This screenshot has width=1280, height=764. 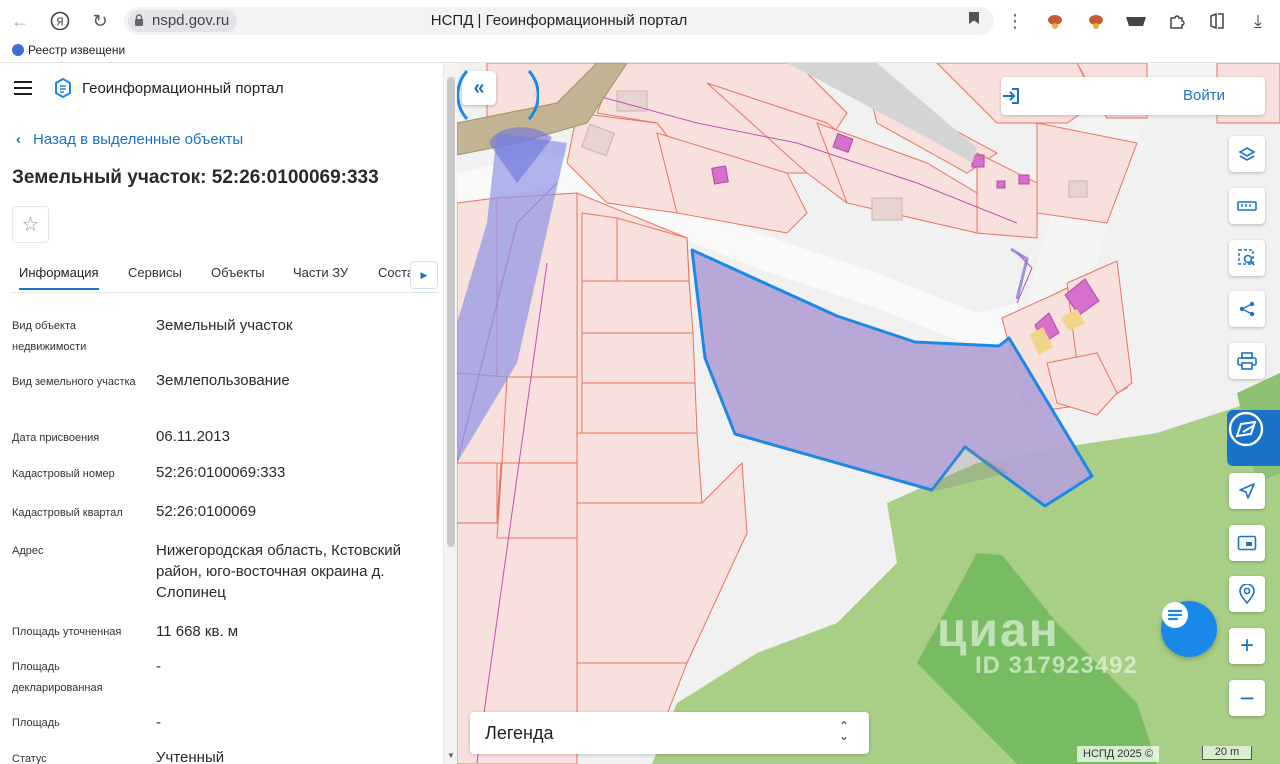 I want to click on draw-tool-icon, so click(x=1246, y=429).